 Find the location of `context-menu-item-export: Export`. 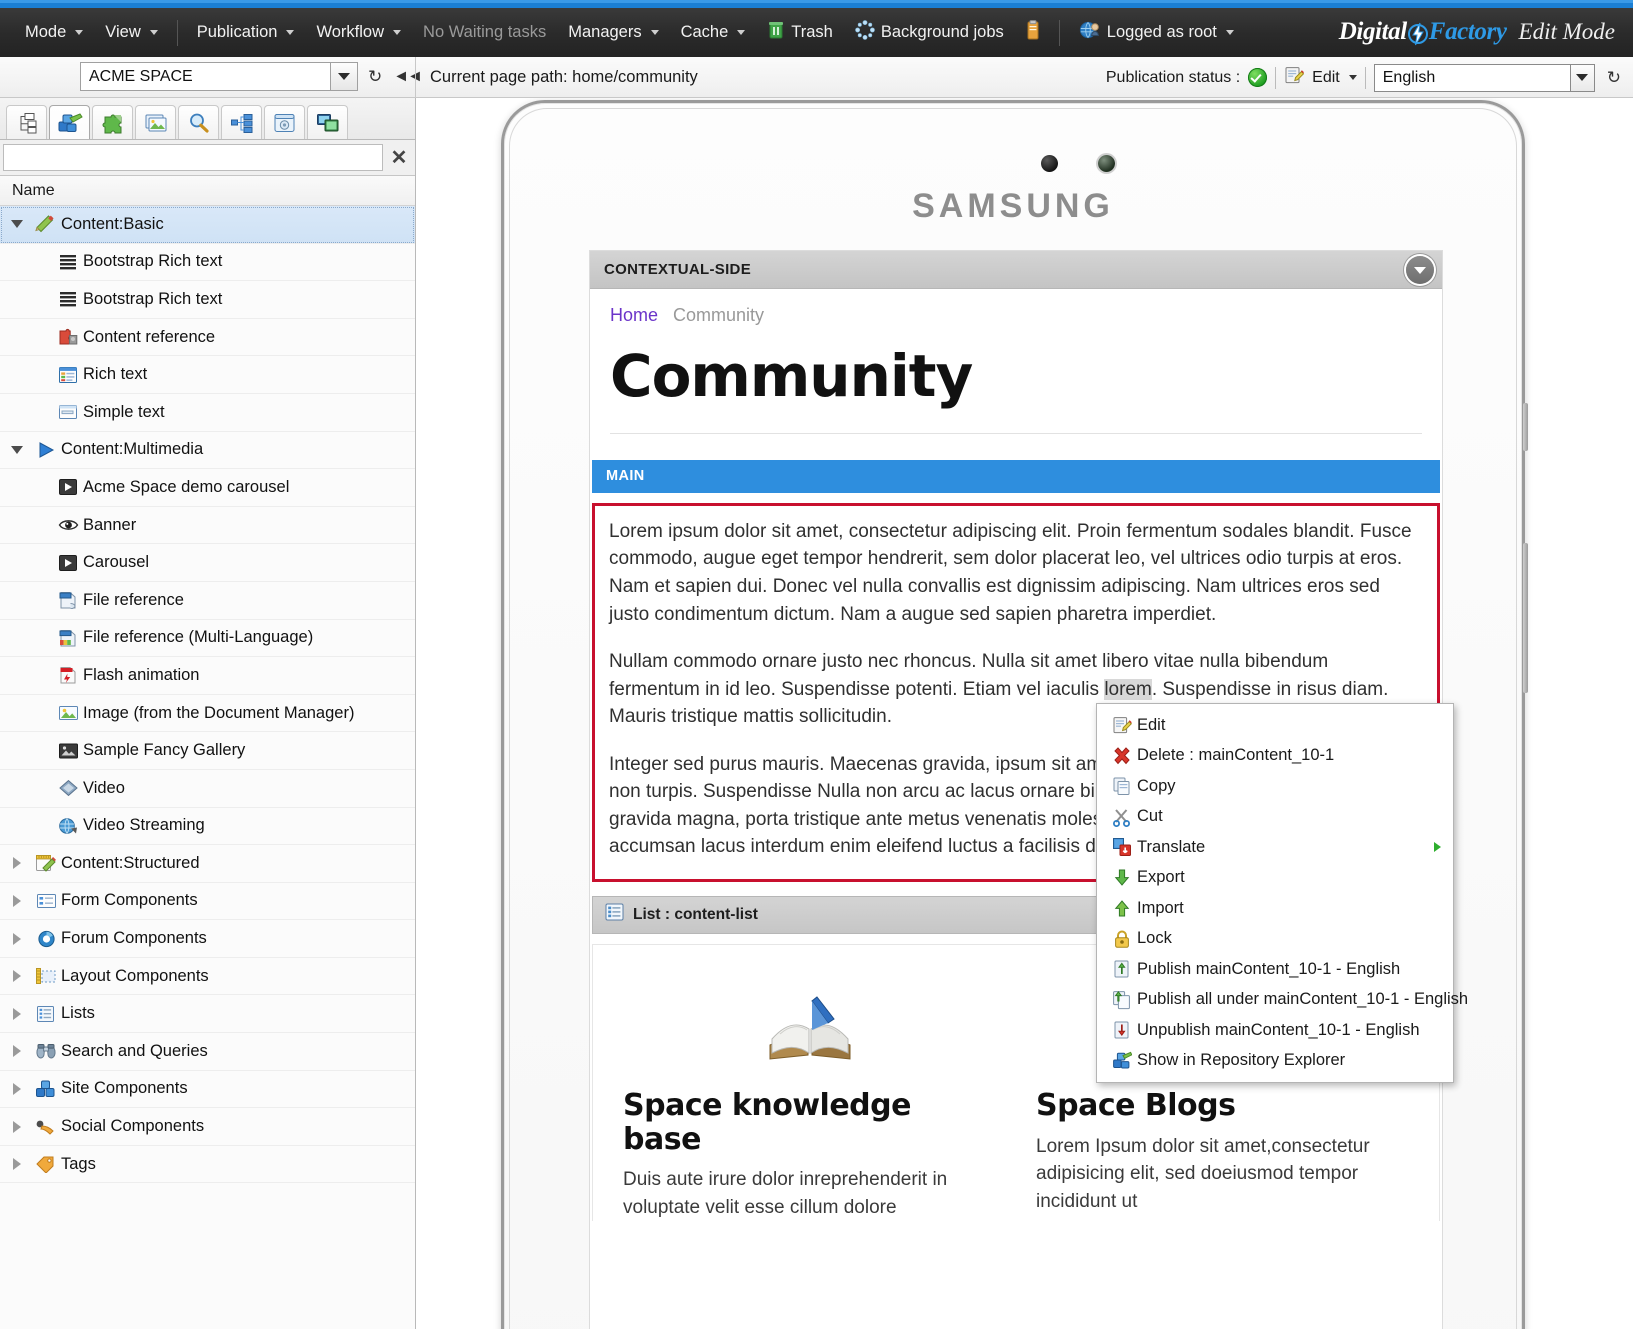

context-menu-item-export: Export is located at coordinates (1275, 878).